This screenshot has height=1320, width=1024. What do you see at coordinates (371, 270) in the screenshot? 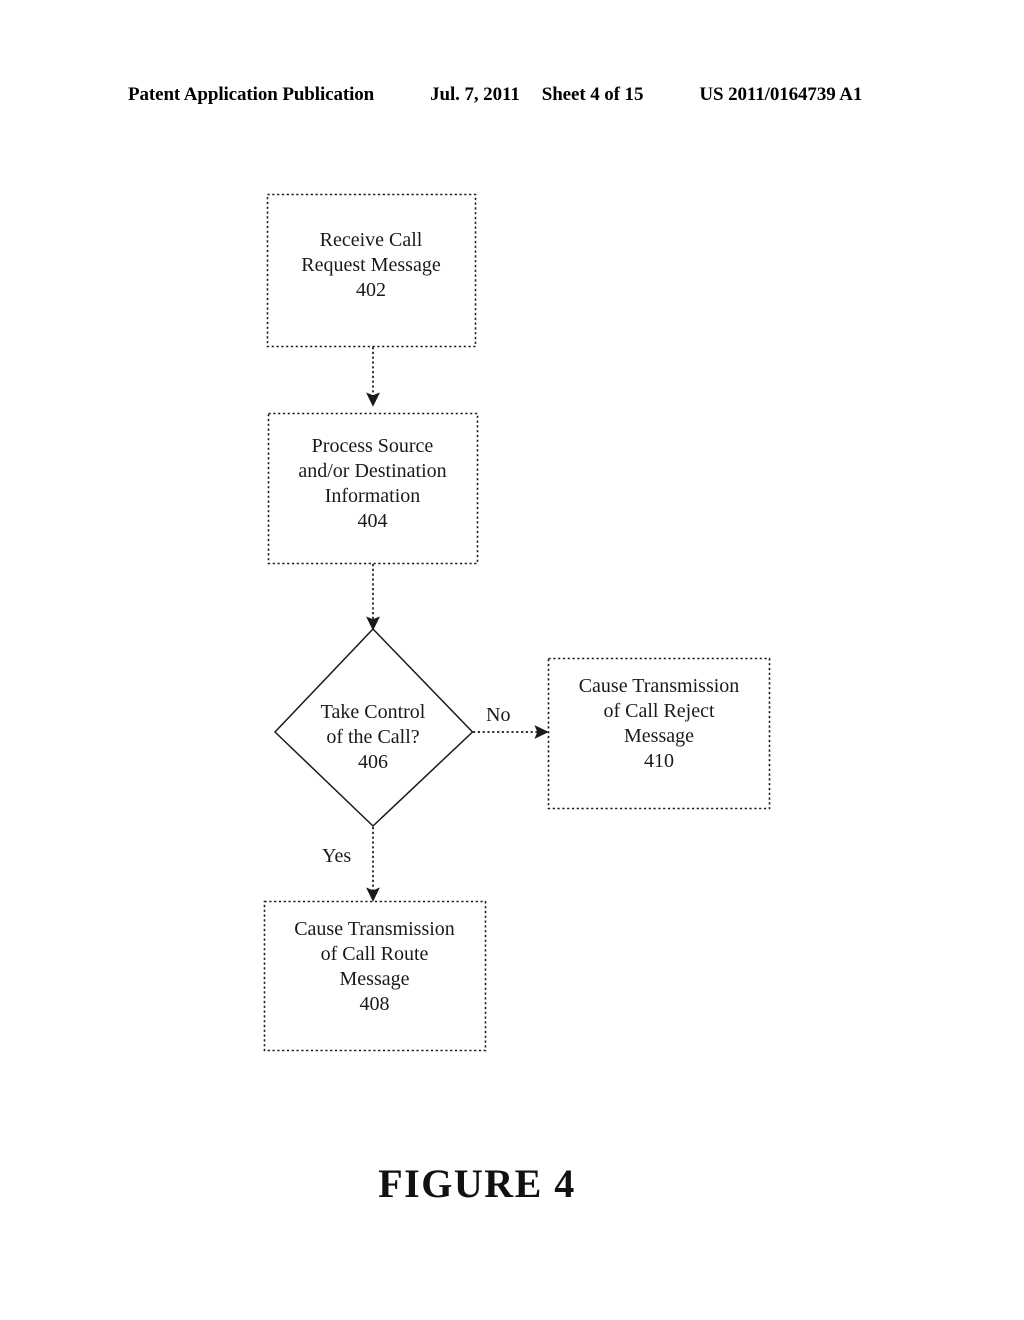
I see `node-402-box` at bounding box center [371, 270].